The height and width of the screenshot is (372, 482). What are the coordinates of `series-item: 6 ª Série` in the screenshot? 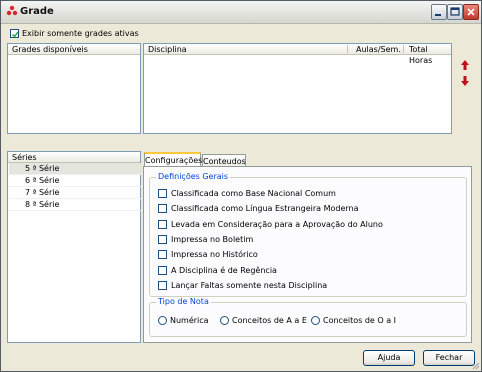 It's located at (75, 181).